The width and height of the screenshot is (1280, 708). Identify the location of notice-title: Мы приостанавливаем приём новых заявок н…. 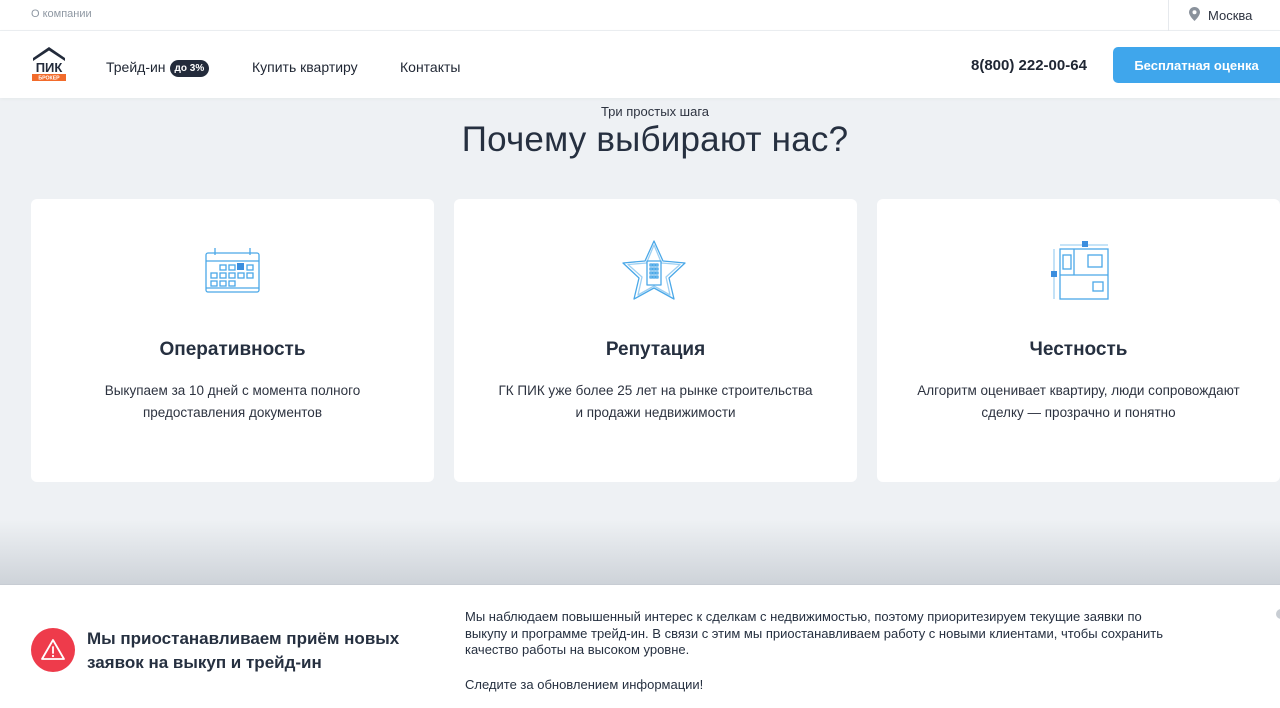
(243, 650).